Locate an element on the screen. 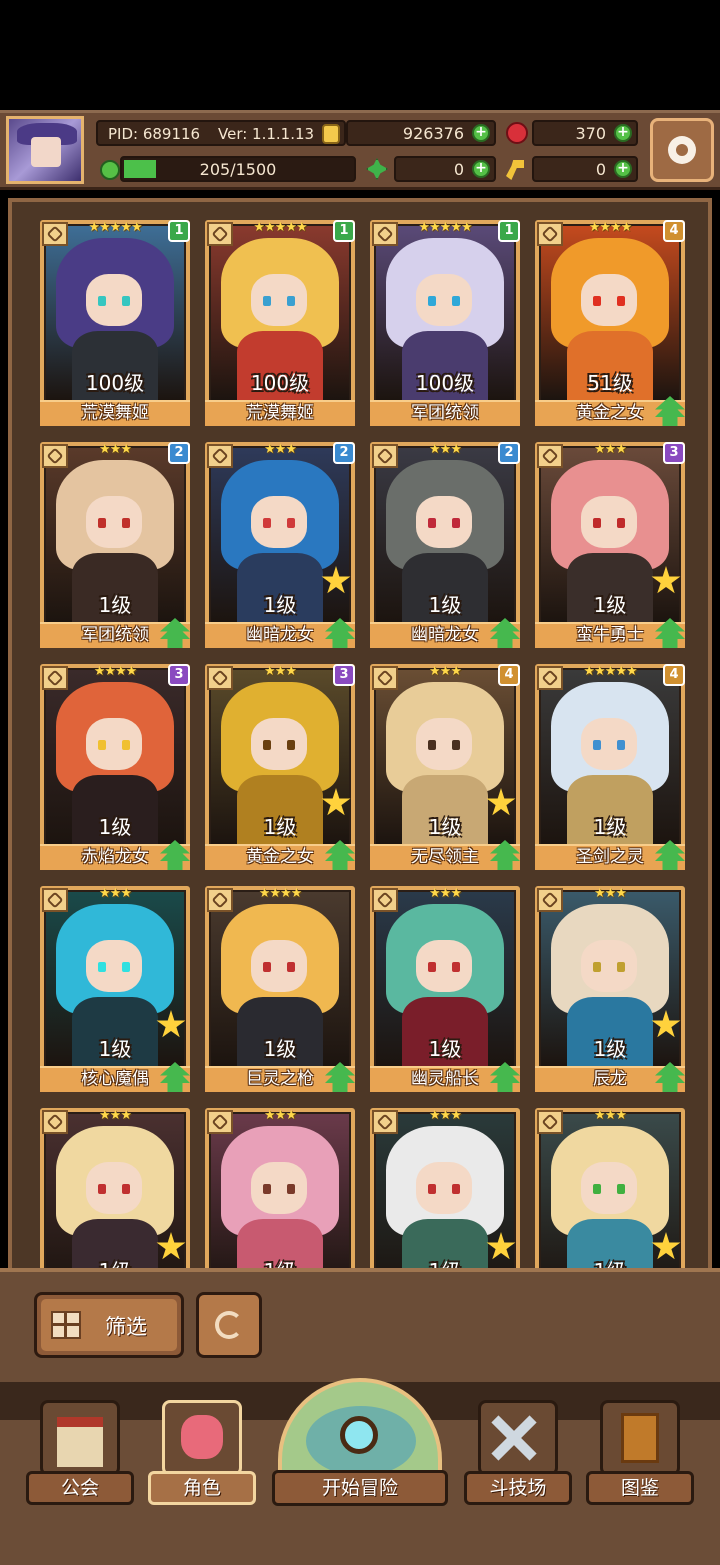 Image resolution: width=720 pixels, height=1565 pixels. gem-bar: 370 + is located at coordinates (585, 133).